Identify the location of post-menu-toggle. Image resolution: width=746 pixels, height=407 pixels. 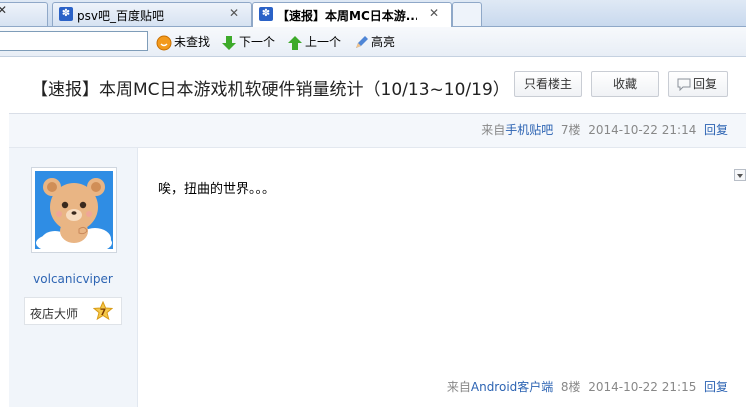
(740, 175).